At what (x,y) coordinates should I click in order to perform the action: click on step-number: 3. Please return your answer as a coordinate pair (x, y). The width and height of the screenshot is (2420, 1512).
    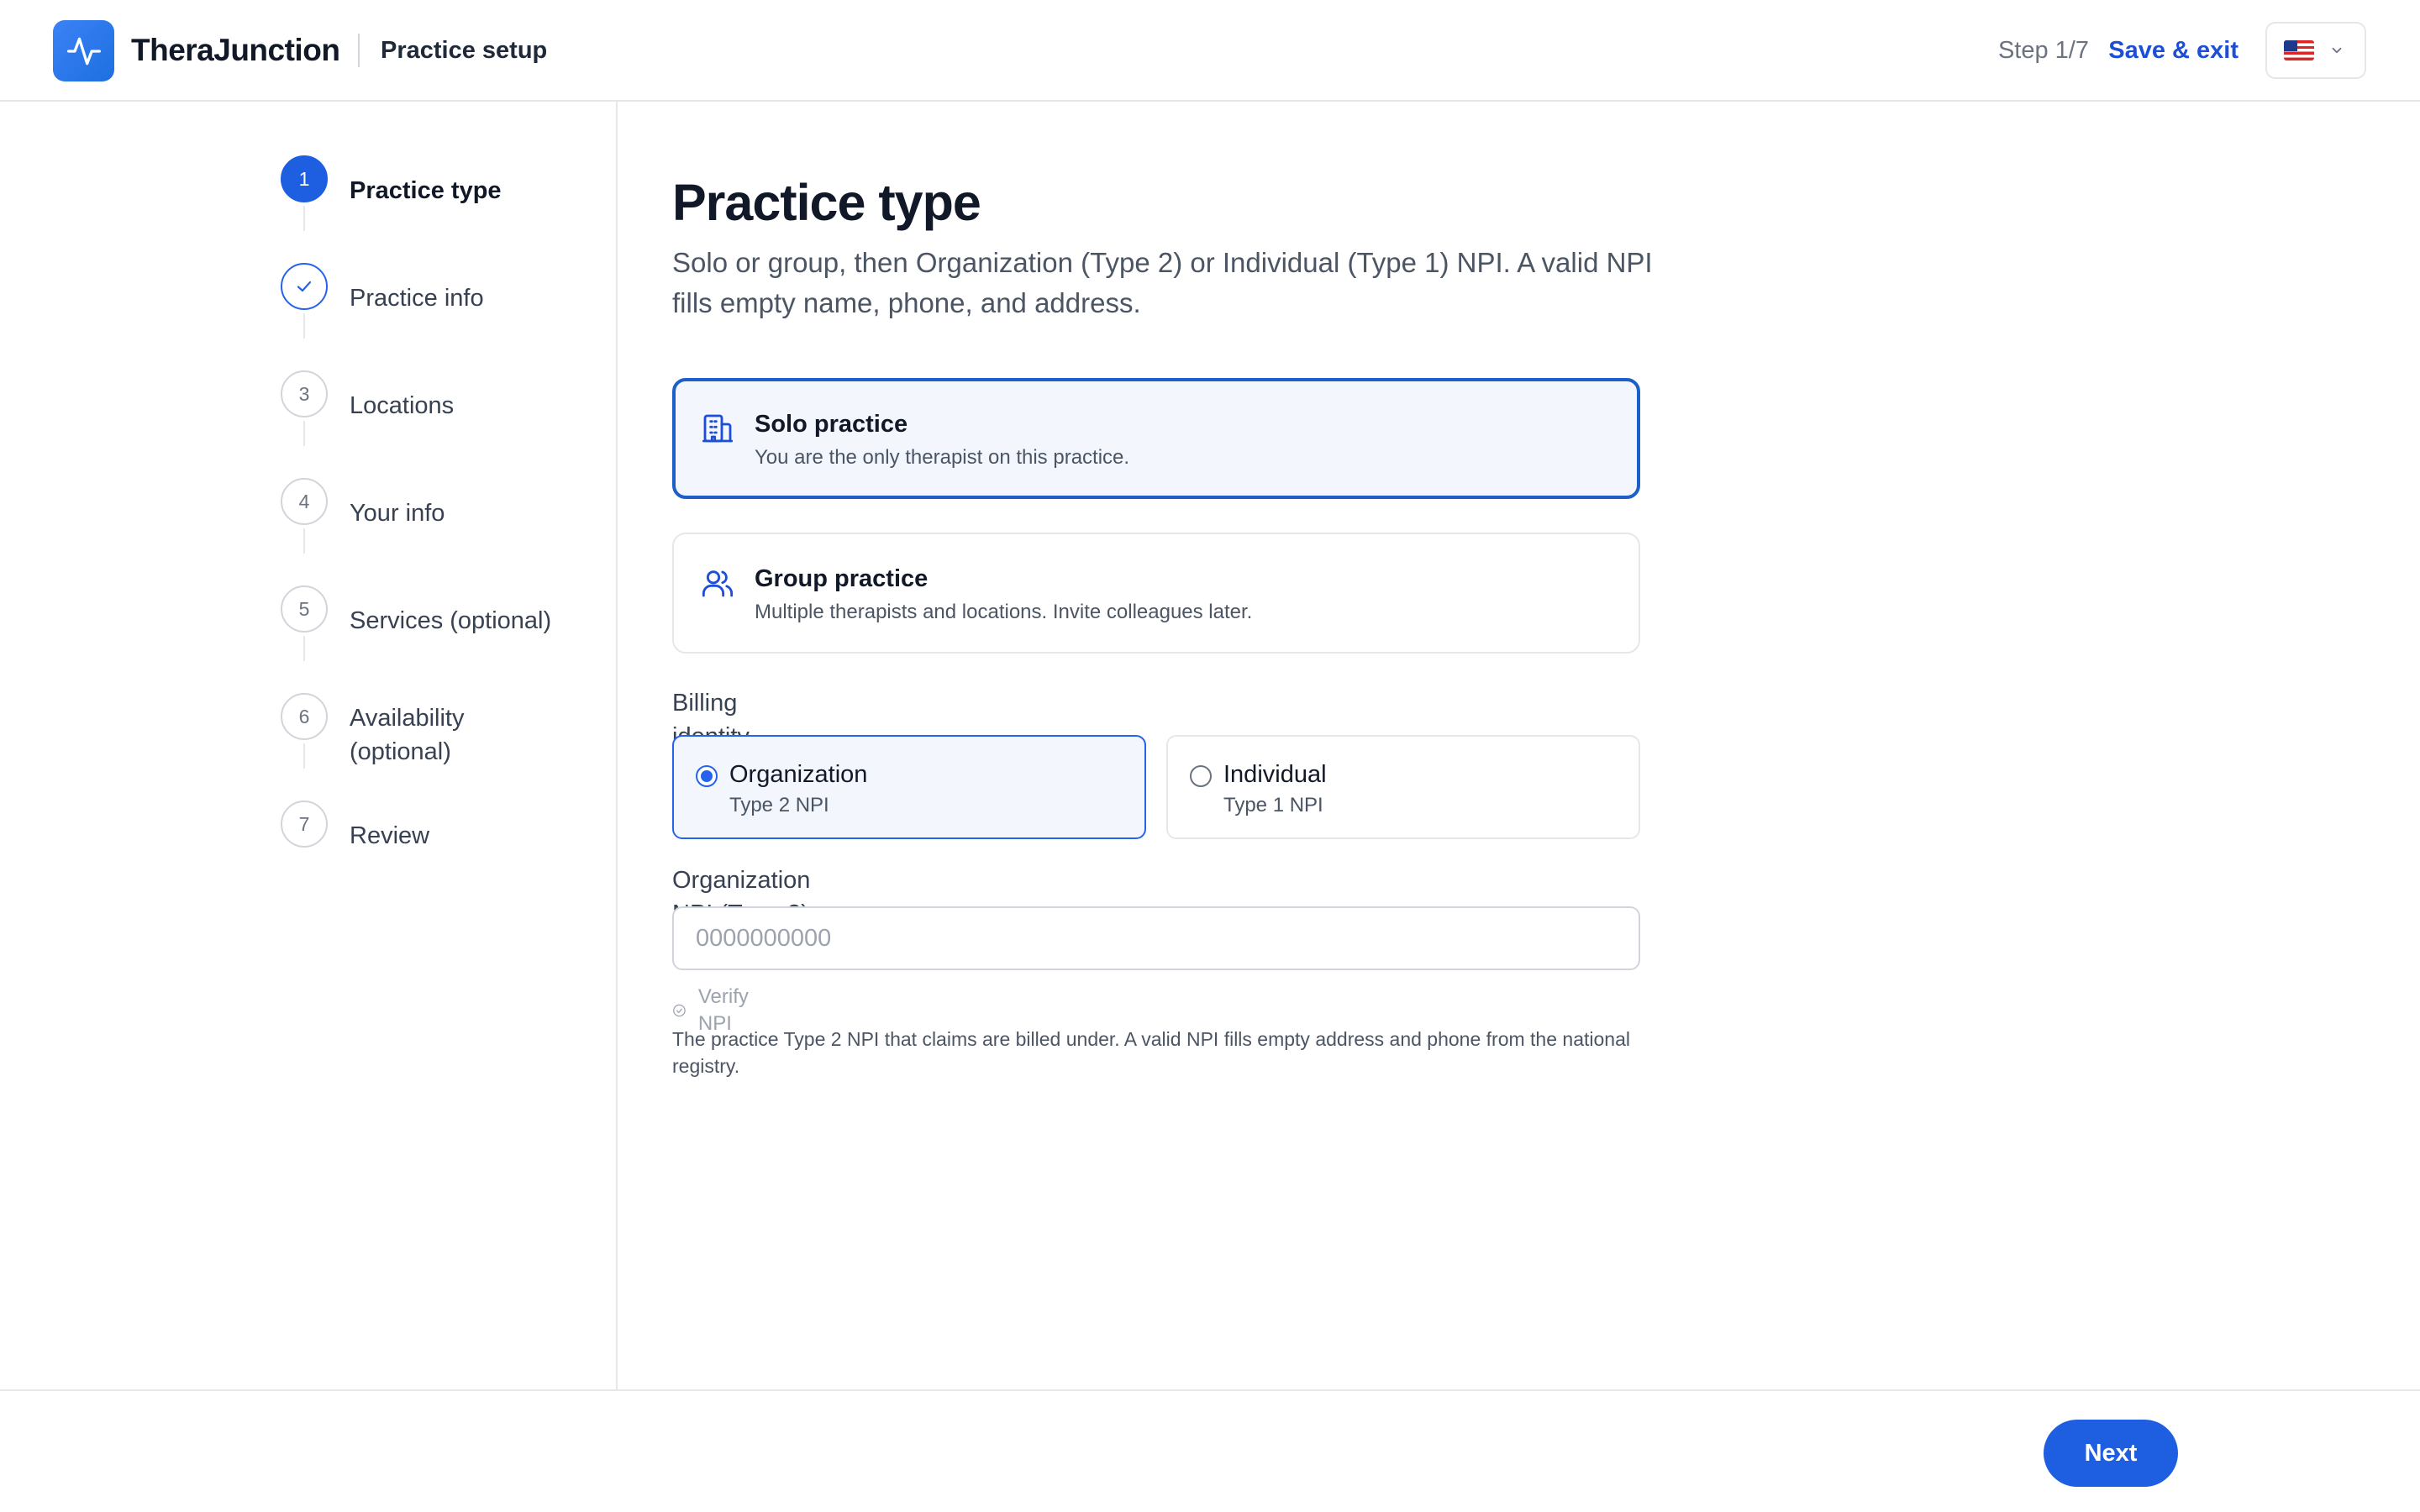
    Looking at the image, I should click on (304, 393).